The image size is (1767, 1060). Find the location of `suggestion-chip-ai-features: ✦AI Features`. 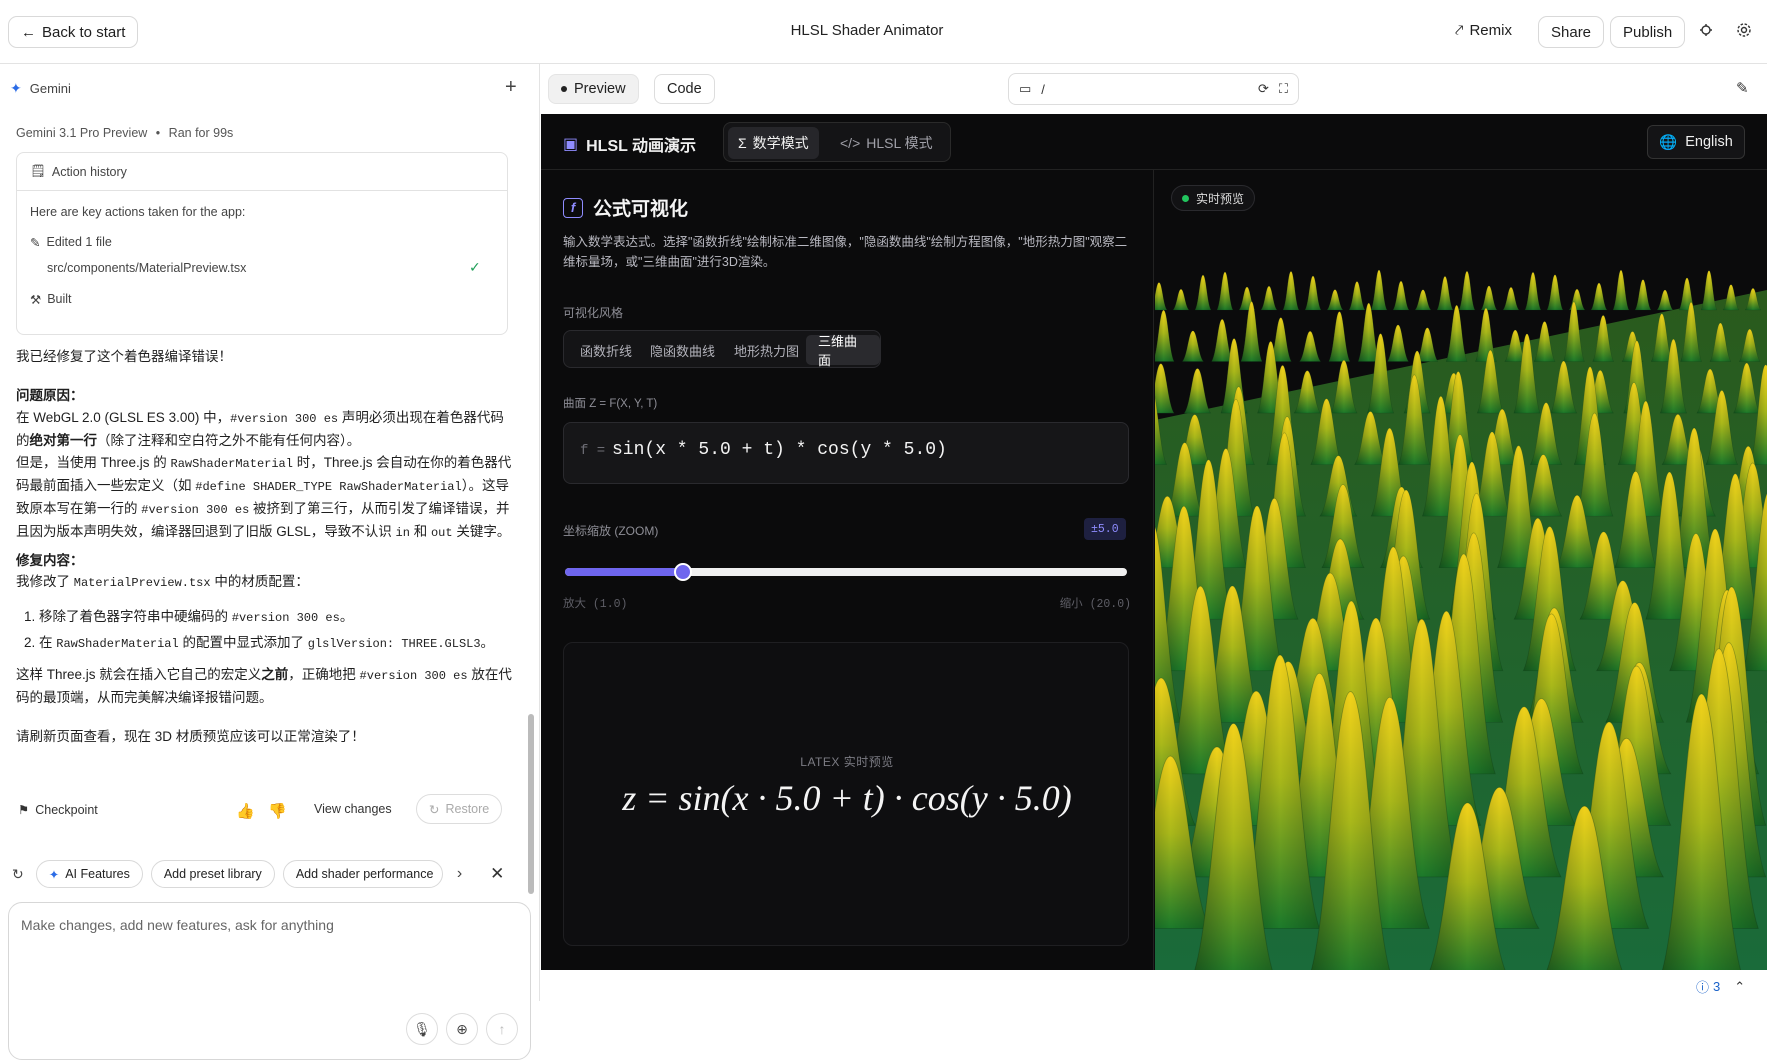

suggestion-chip-ai-features: ✦AI Features is located at coordinates (89, 874).